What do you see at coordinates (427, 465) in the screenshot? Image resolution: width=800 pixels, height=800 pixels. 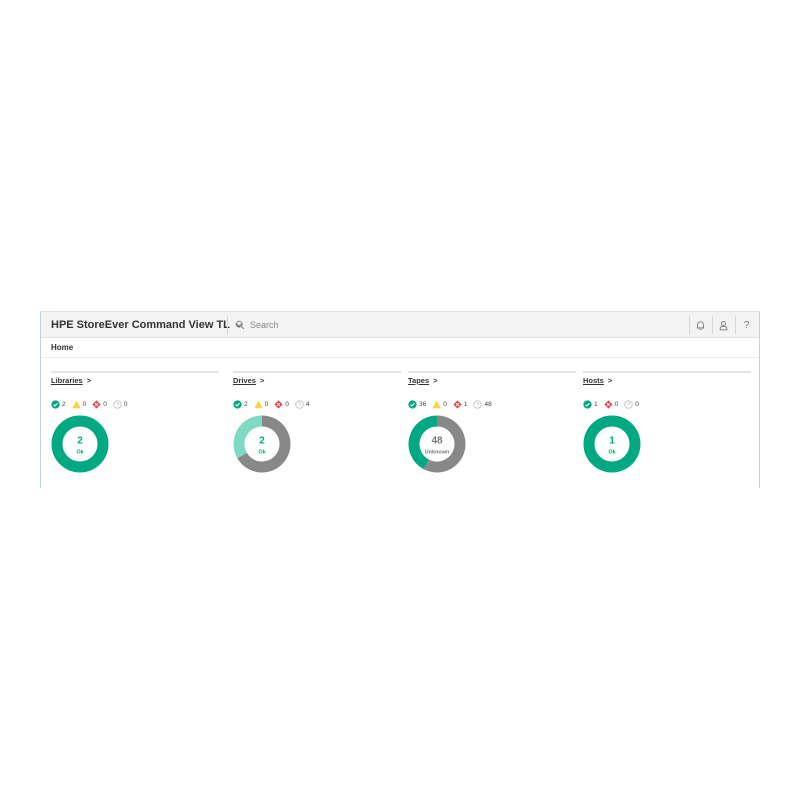 I see `donut-segment-critical` at bounding box center [427, 465].